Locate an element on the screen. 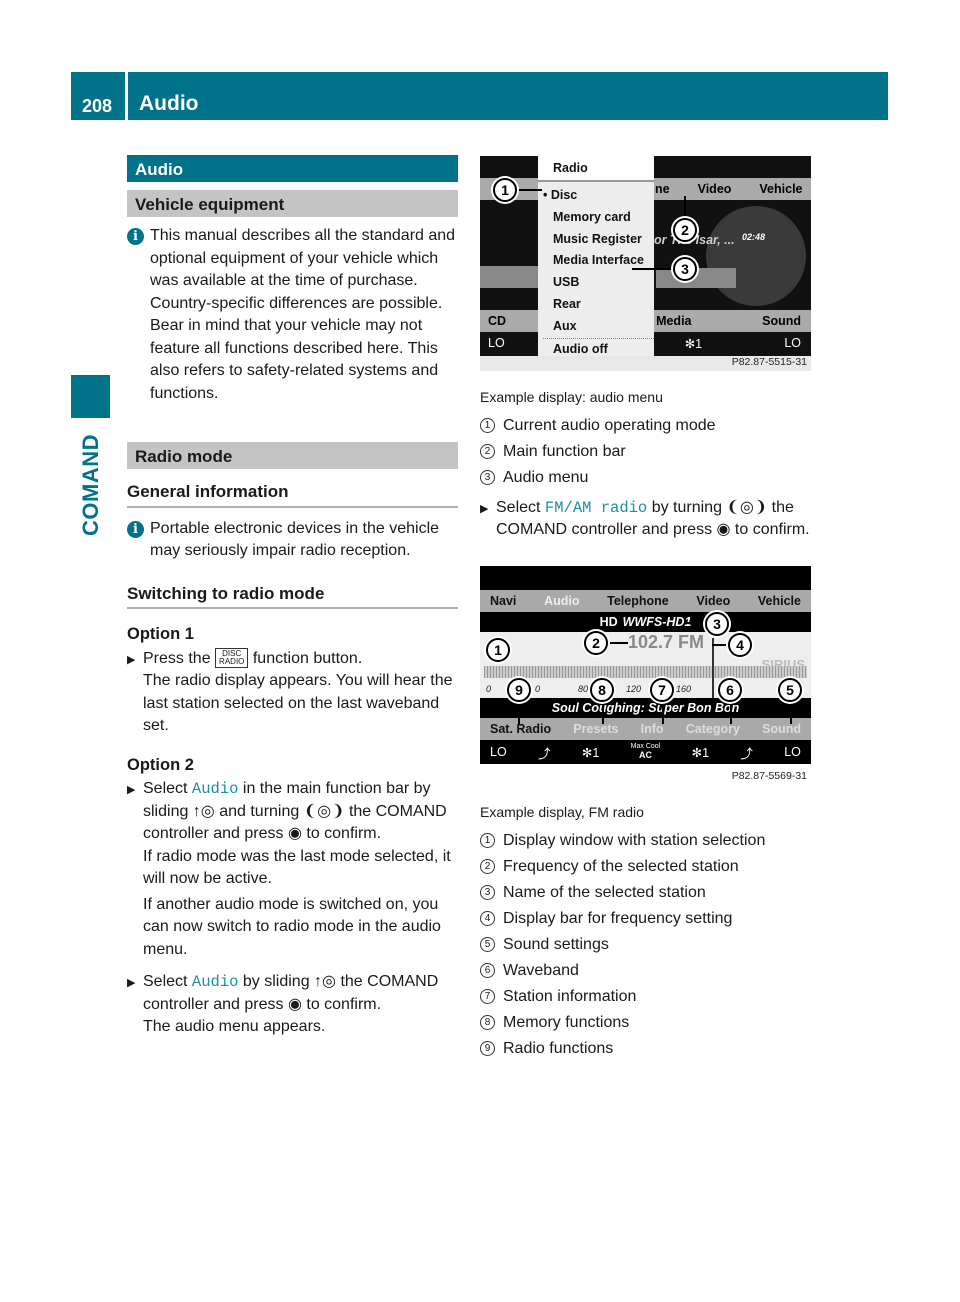 The width and height of the screenshot is (960, 1302). legend-item: 6 Waveband is located at coordinates (645, 971).